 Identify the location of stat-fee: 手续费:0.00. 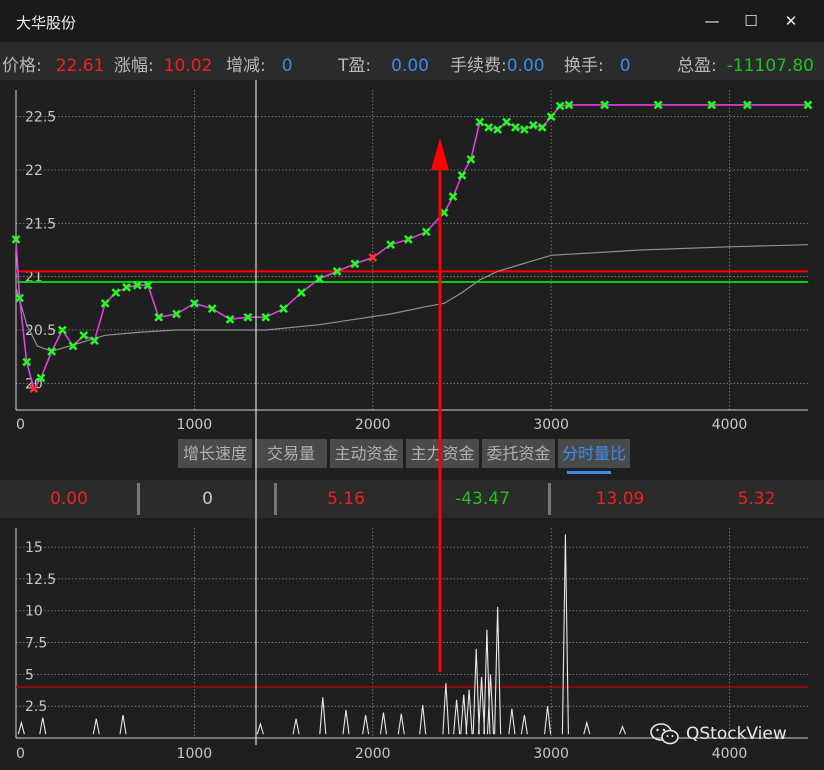
(497, 66).